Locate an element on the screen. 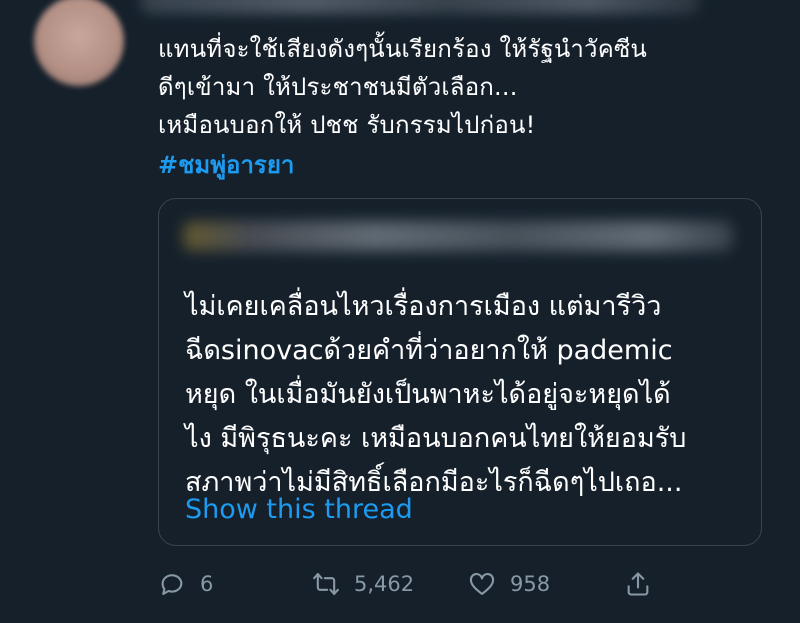  like-count: 958 is located at coordinates (530, 584).